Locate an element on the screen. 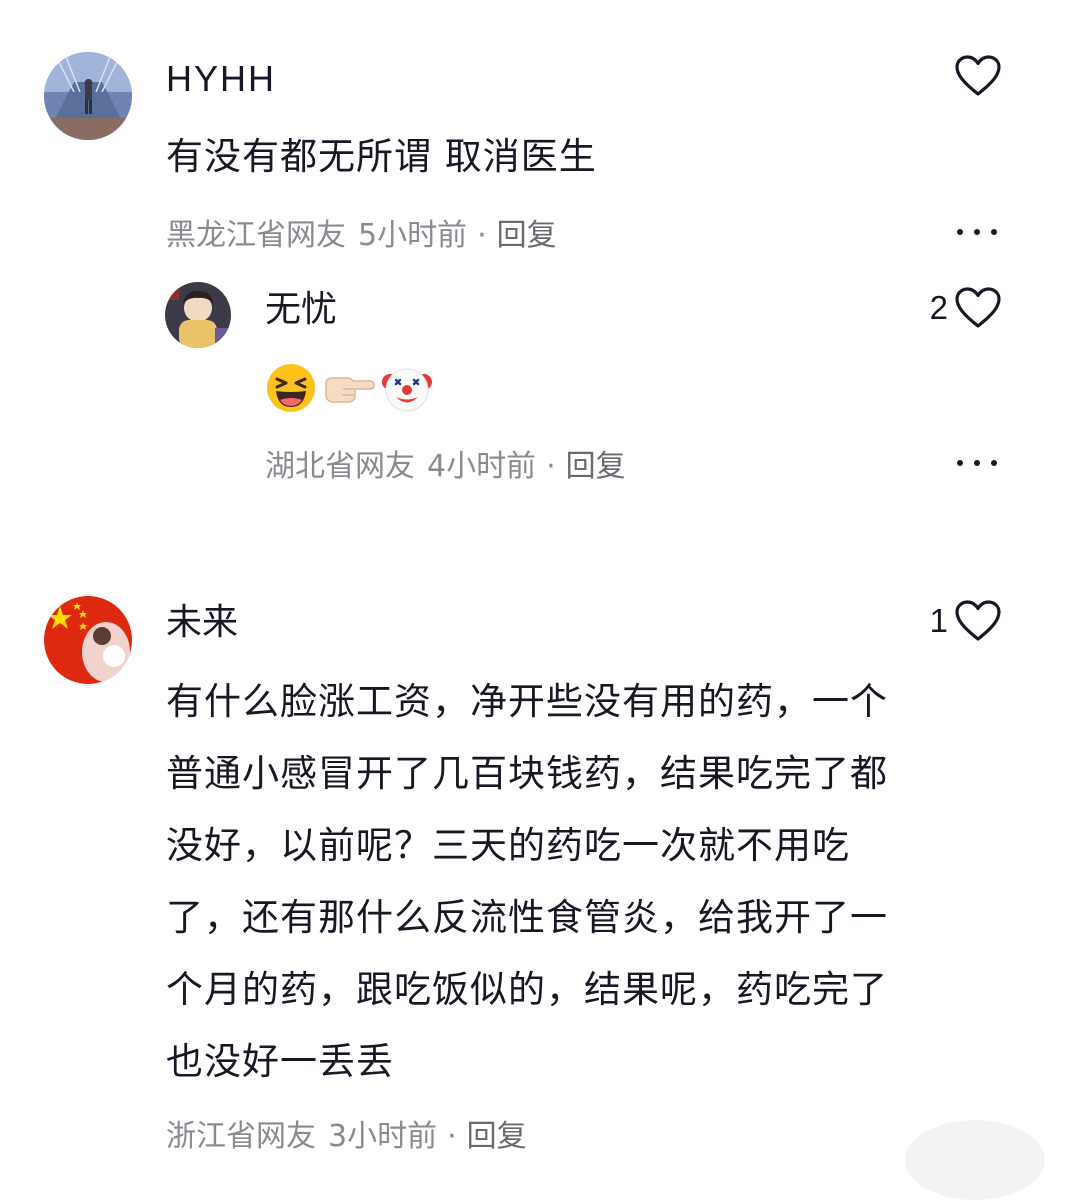 The width and height of the screenshot is (1080, 1200). reply-meta: 湖北省网友 4小时前 · 回复 is located at coordinates (445, 467).